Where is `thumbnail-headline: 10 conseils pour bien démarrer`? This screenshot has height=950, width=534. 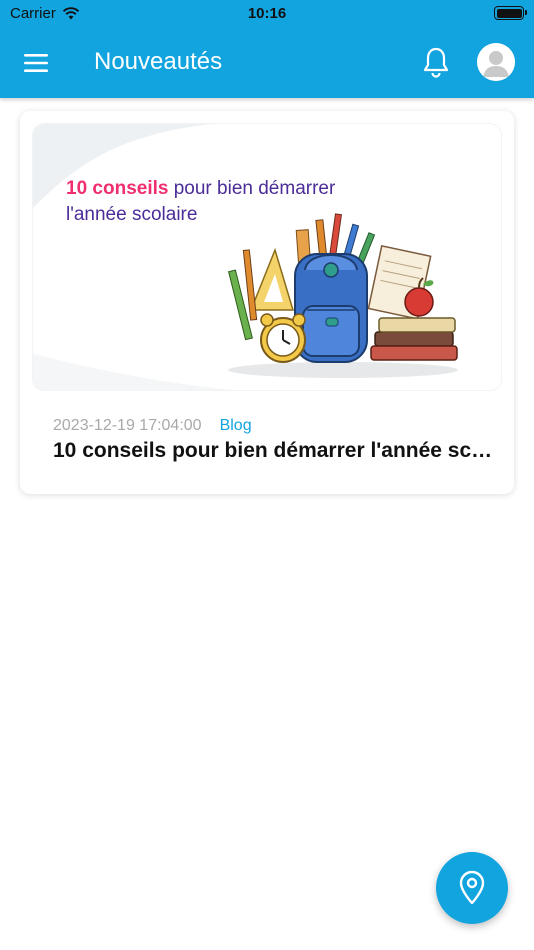 thumbnail-headline: 10 conseils pour bien démarrer is located at coordinates (200, 189).